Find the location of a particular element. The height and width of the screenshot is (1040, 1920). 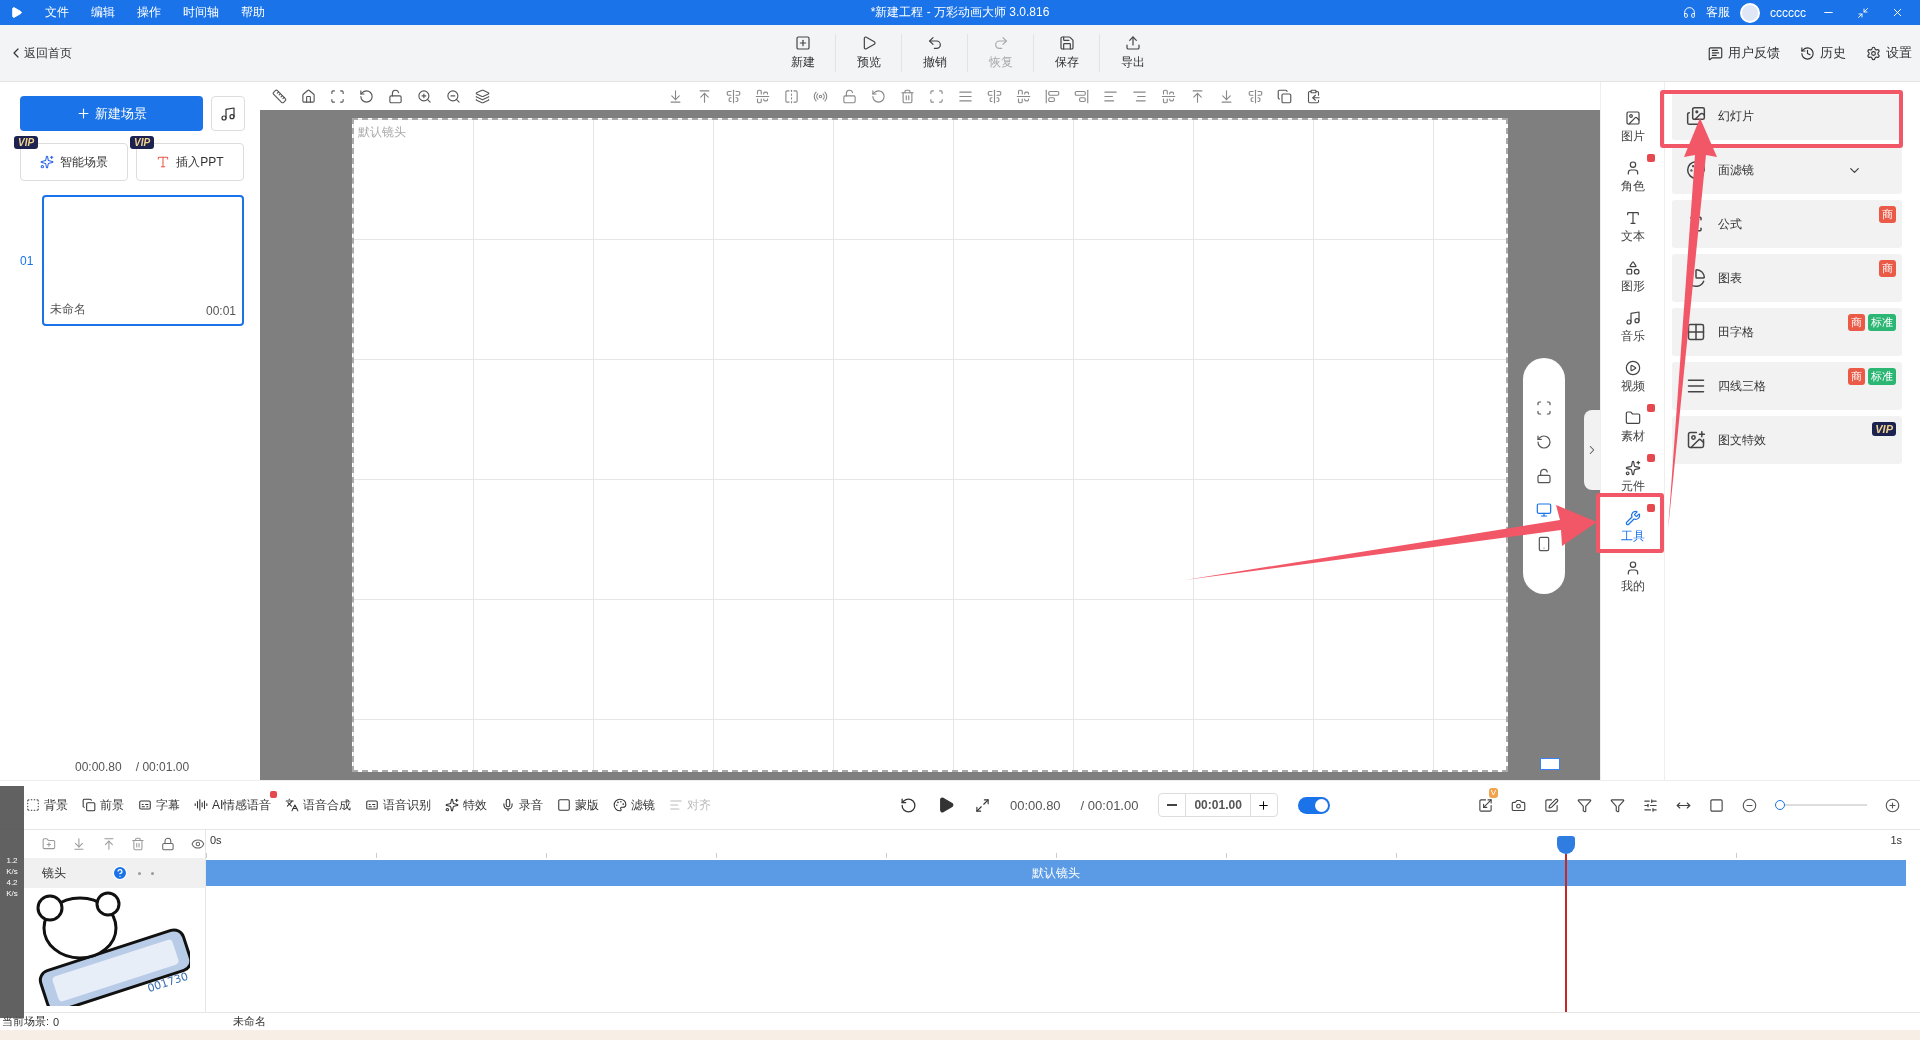

screen-ratio-icon is located at coordinates (1550, 764).